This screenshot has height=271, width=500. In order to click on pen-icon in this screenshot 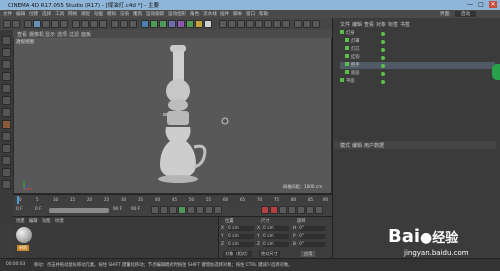, I will do `click(154, 24)`.